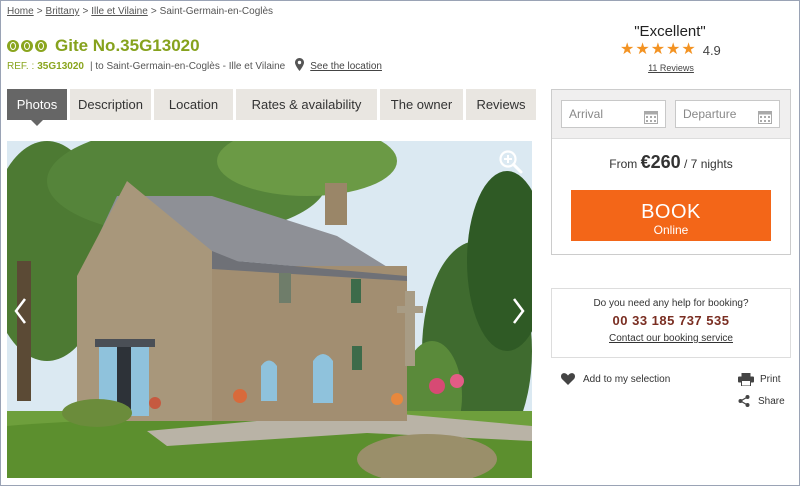 The height and width of the screenshot is (486, 800). Describe the element at coordinates (613, 114) in the screenshot. I see `arrival-date-field: Arrival` at that location.